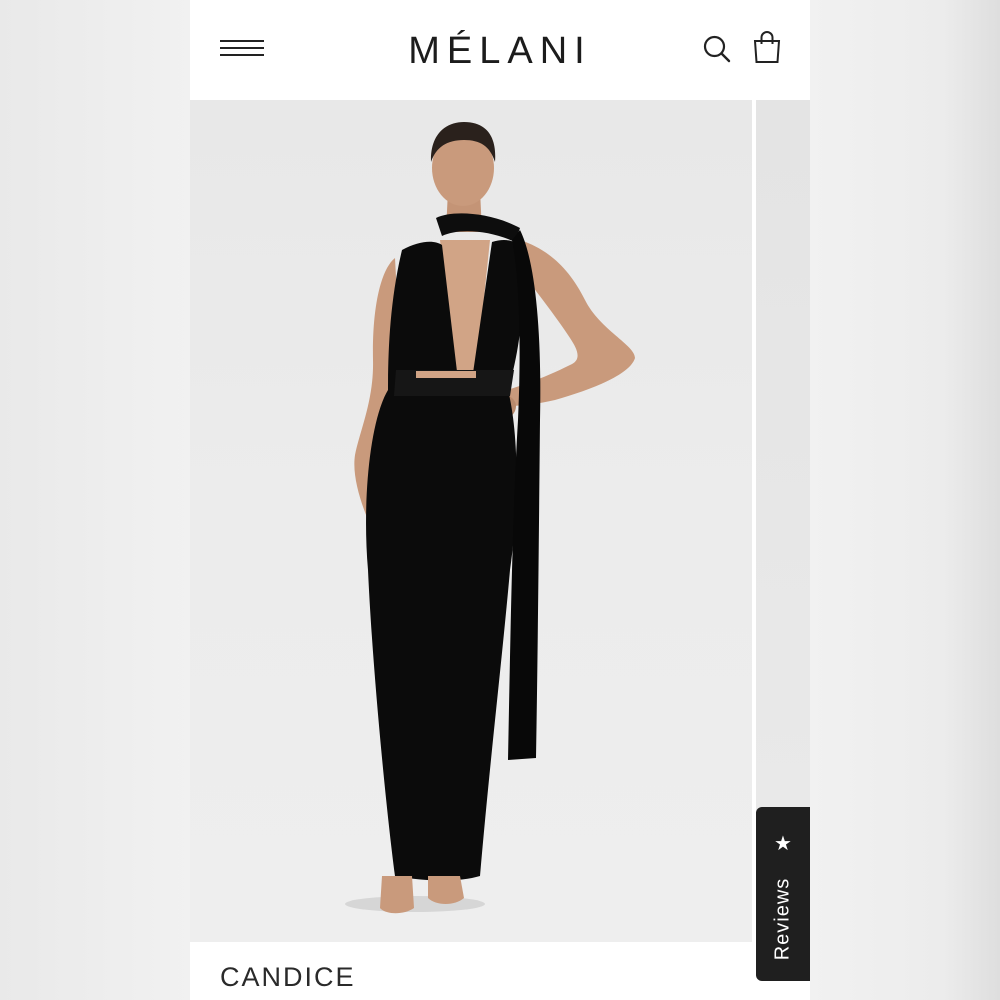 This screenshot has width=1000, height=1000. Describe the element at coordinates (242, 49) in the screenshot. I see `hamburger-menu-icon` at that location.